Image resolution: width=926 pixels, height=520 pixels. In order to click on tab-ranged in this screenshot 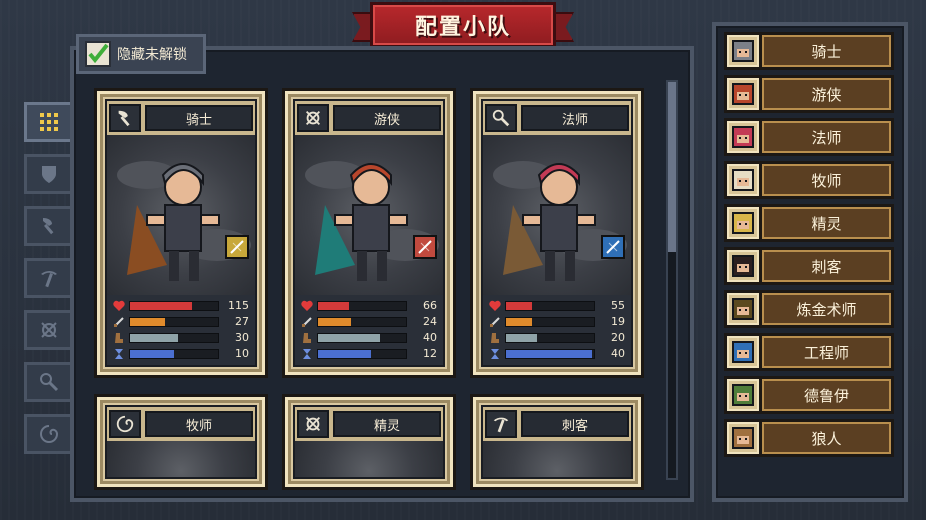, I will do `click(47, 278)`.